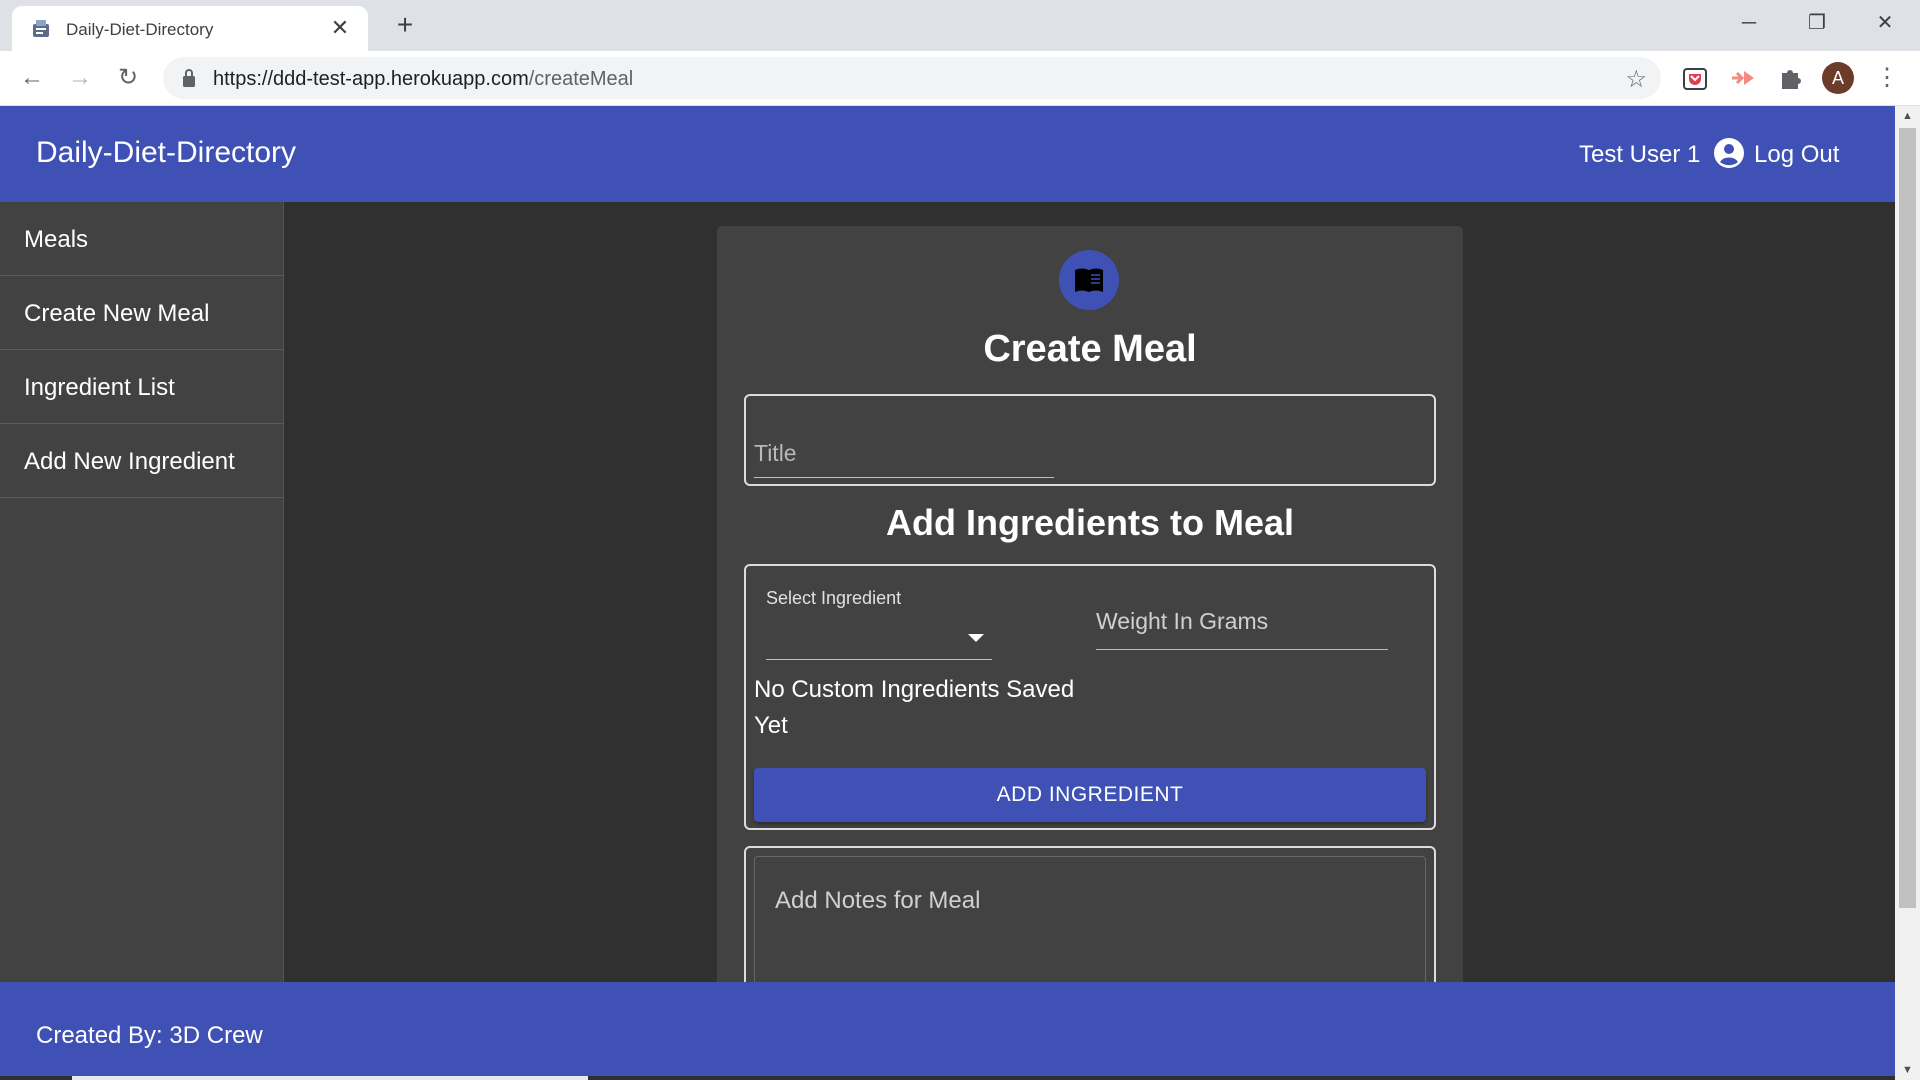 Image resolution: width=1920 pixels, height=1080 pixels. What do you see at coordinates (581, 79) in the screenshot?
I see `url-path: /createMeal` at bounding box center [581, 79].